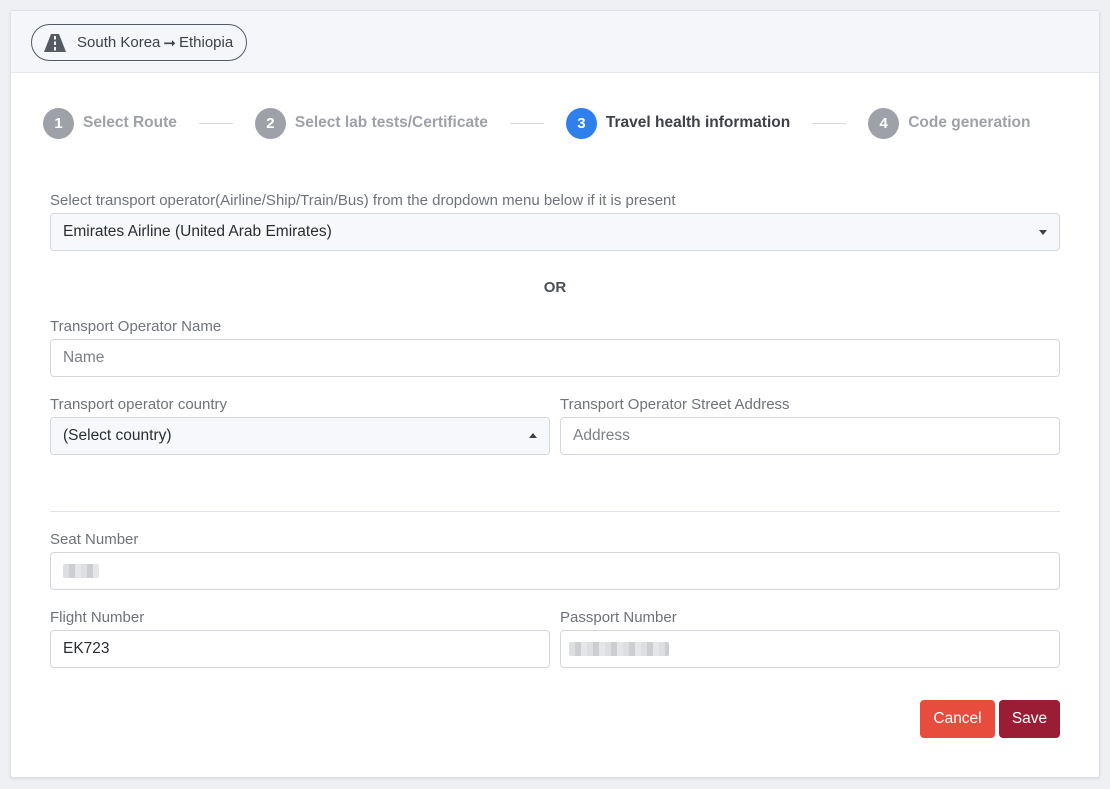 The height and width of the screenshot is (789, 1110). Describe the element at coordinates (169, 43) in the screenshot. I see `arrow-right-icon: ➞` at that location.